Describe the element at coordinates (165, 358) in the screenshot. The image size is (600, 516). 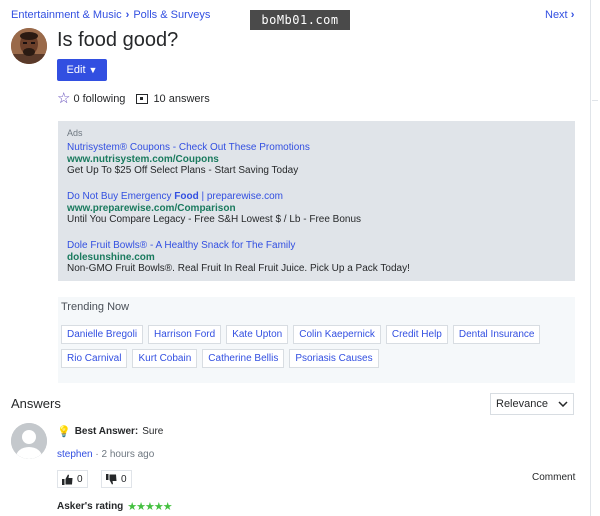
I see `trending-chip: Kurt Cobain` at that location.